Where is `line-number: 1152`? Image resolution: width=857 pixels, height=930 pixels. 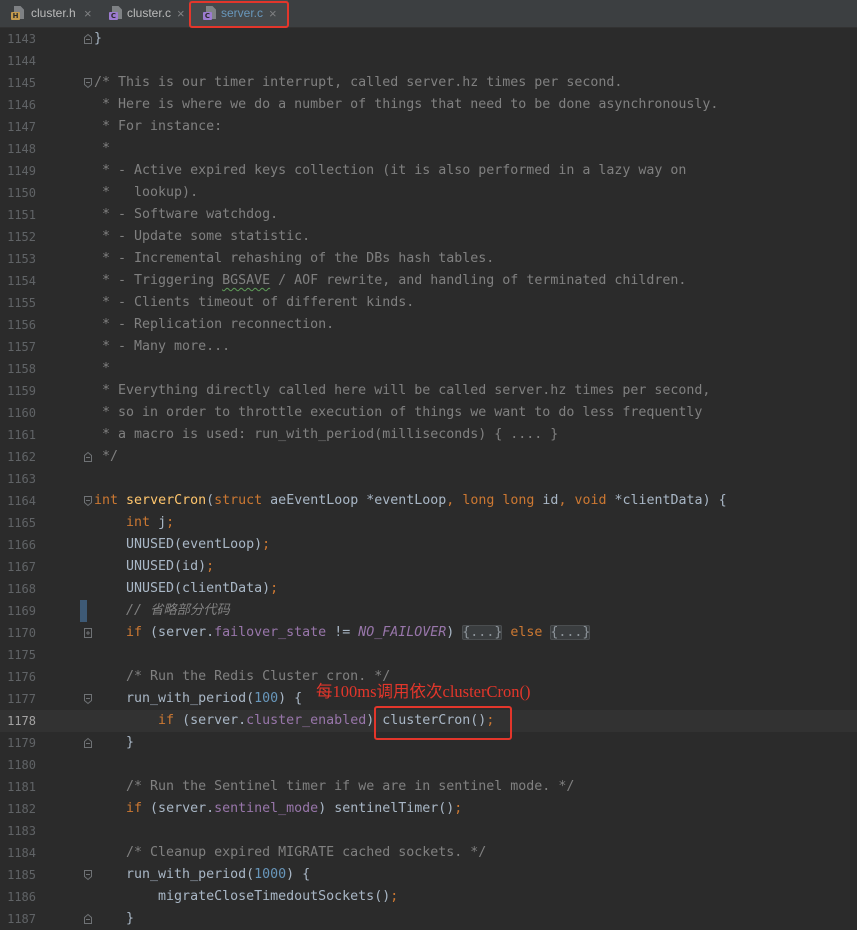 line-number: 1152 is located at coordinates (18, 237).